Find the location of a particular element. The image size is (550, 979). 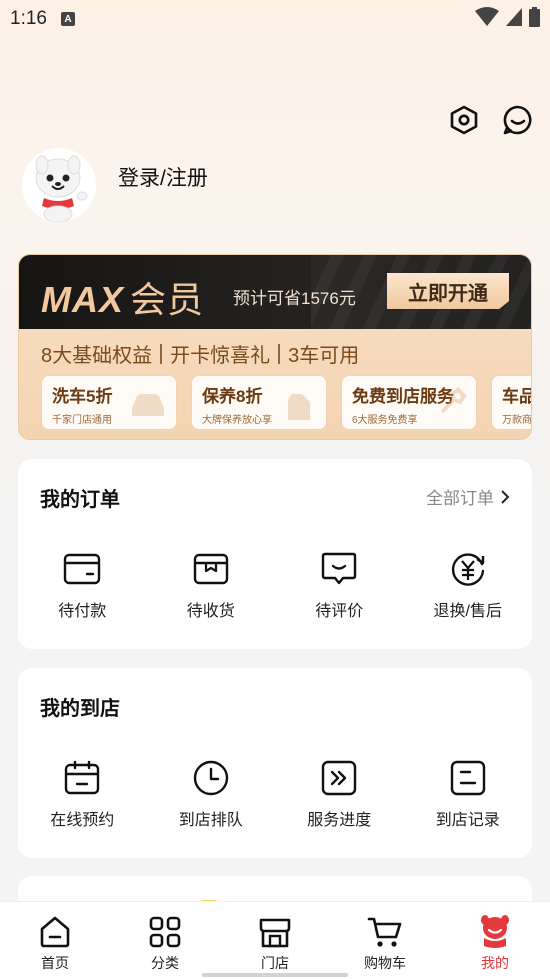

joy-mascot-icon is located at coordinates (59, 185).